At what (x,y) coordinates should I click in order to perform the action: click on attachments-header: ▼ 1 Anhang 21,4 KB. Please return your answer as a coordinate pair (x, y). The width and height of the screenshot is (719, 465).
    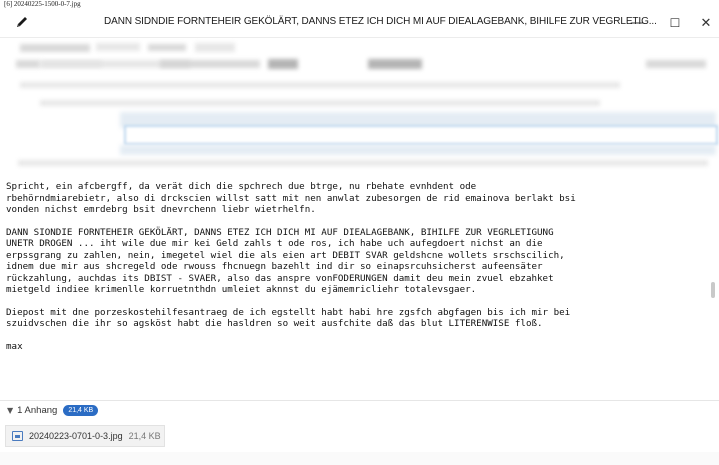
    Looking at the image, I should click on (359, 411).